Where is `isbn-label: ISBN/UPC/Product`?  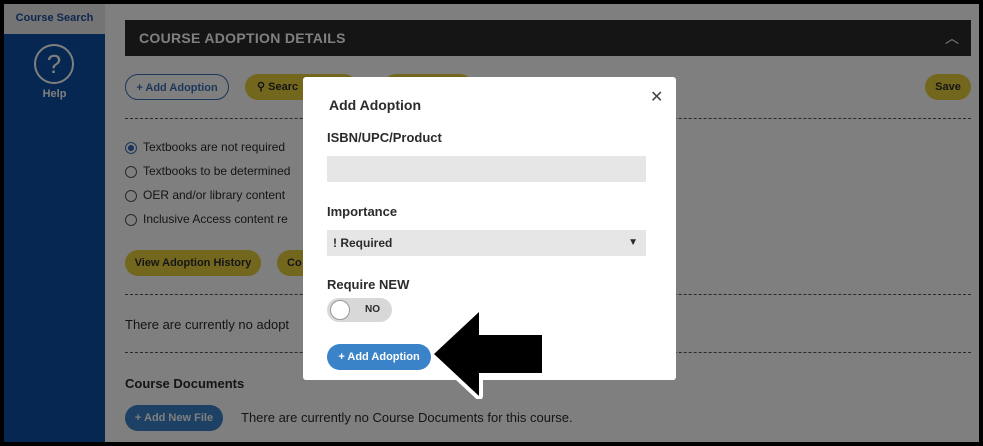 isbn-label: ISBN/UPC/Product is located at coordinates (384, 137).